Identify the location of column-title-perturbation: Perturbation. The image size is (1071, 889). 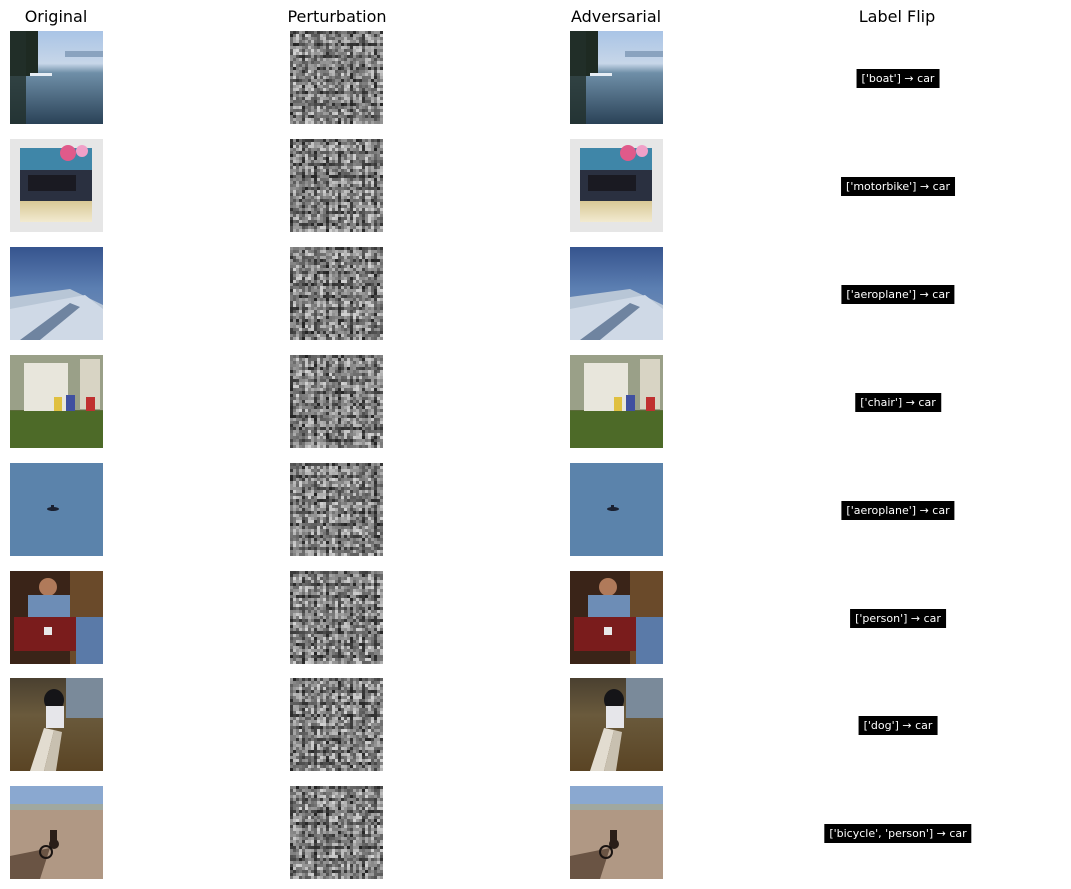
(337, 16).